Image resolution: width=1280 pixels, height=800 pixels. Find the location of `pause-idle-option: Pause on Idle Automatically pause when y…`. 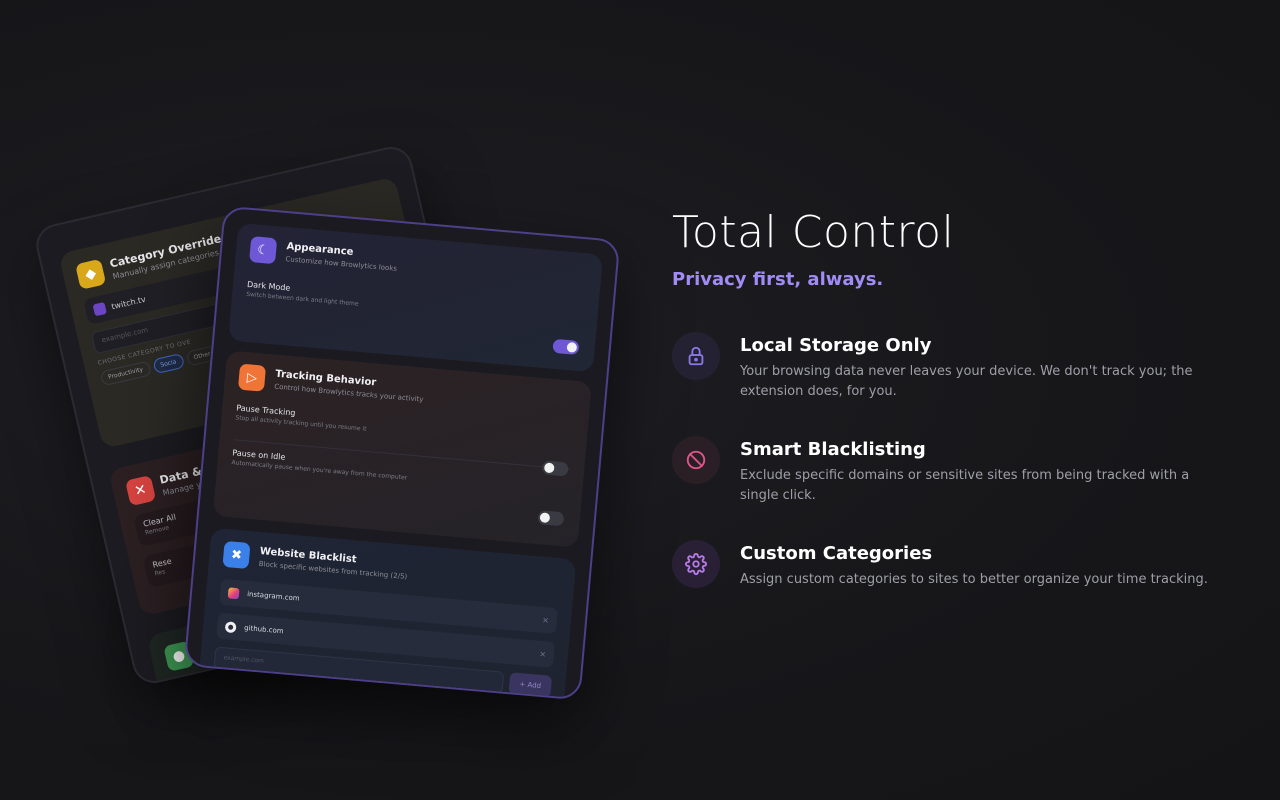

pause-idle-option: Pause on Idle Automatically pause when y… is located at coordinates (400, 471).